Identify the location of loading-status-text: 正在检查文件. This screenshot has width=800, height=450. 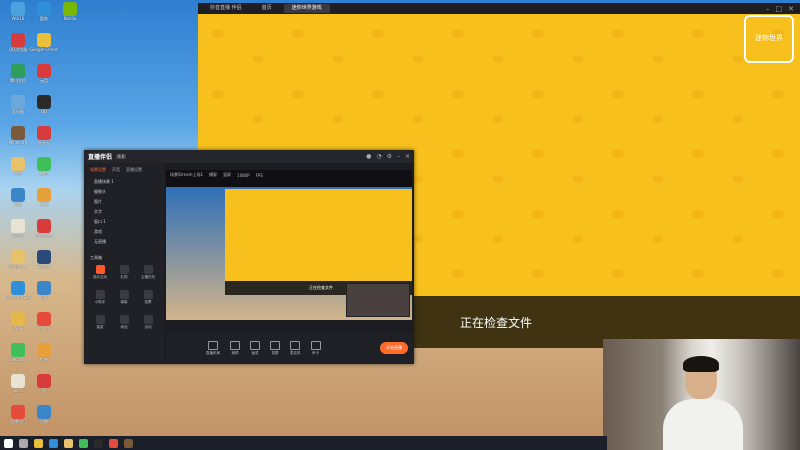
(496, 323).